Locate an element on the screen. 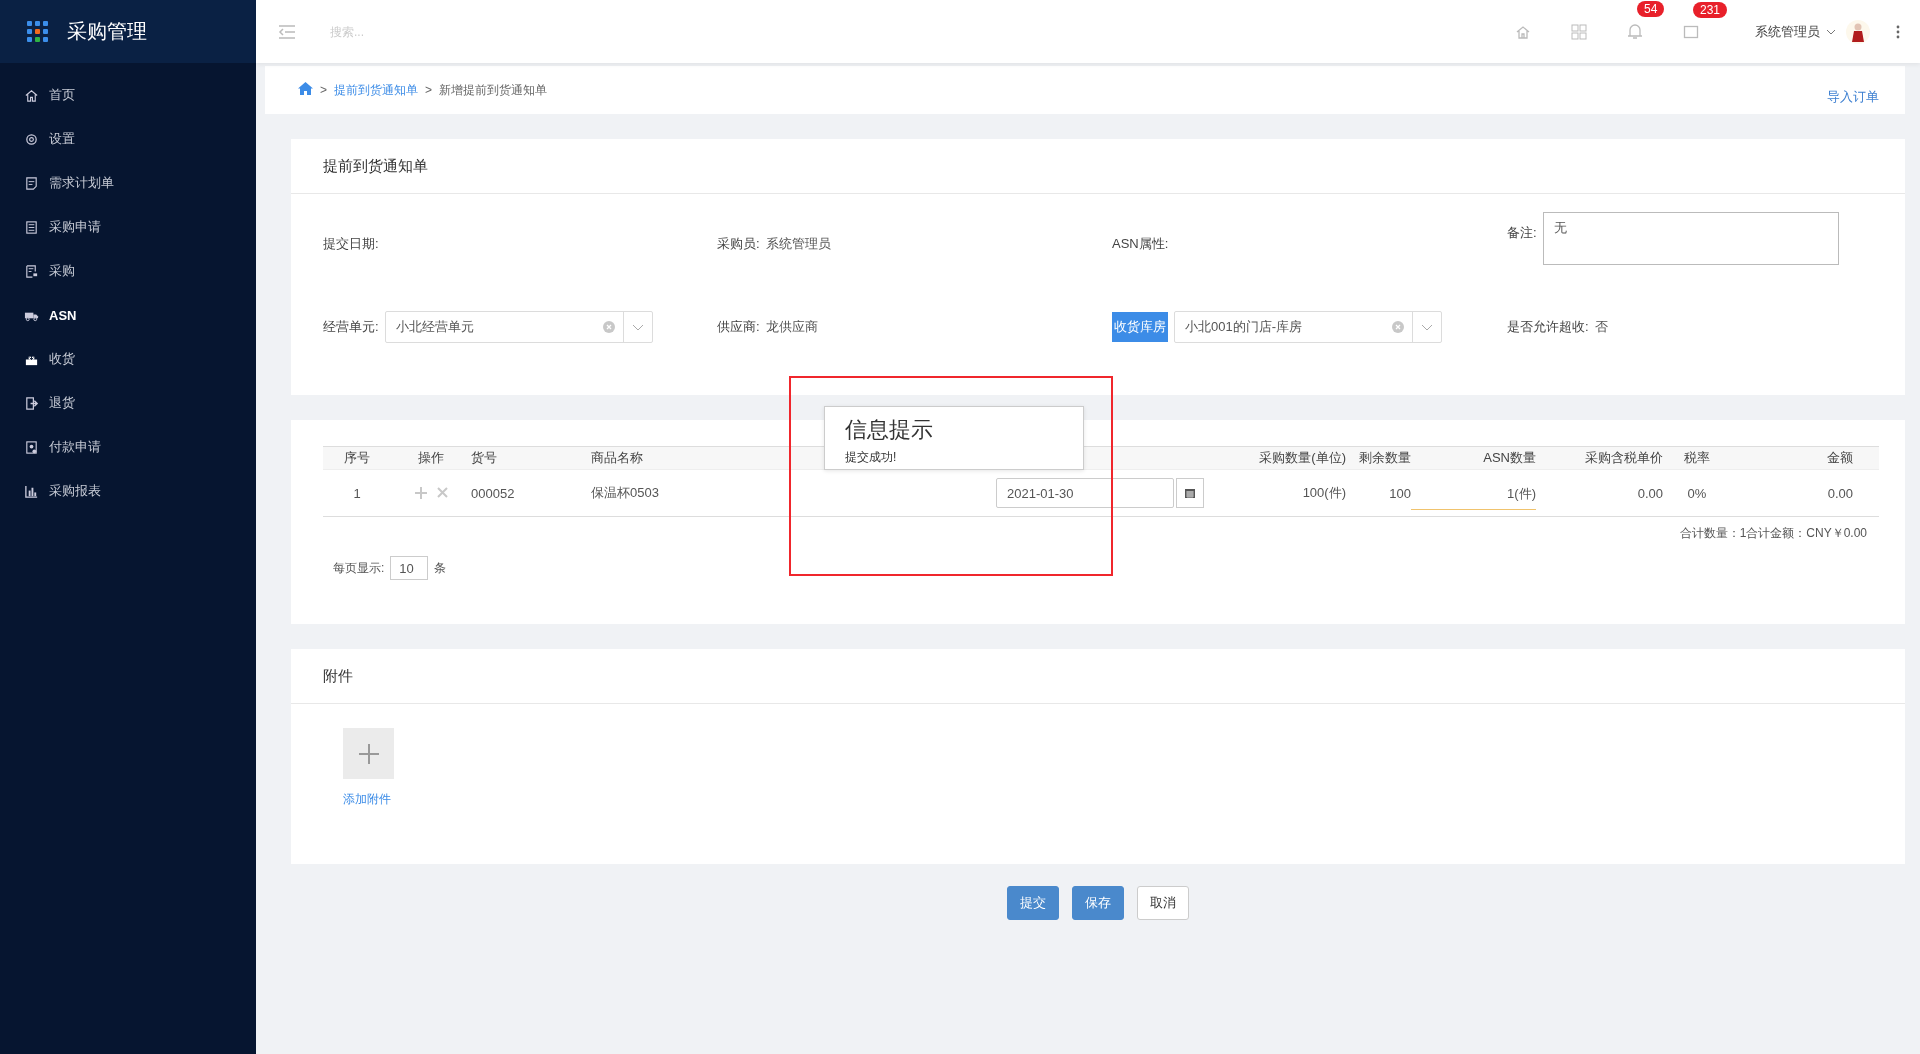  add-attachment-button is located at coordinates (368, 753).